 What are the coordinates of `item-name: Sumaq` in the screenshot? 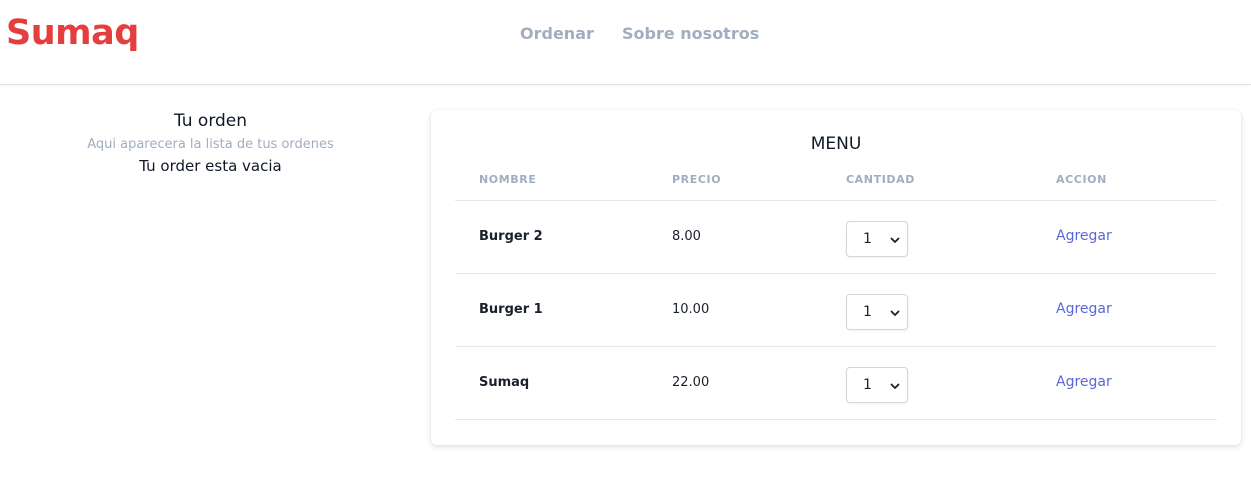 It's located at (504, 382).